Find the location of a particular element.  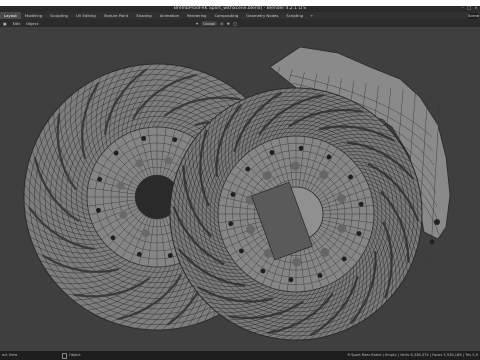

menu-edit: Edit is located at coordinates (16, 23).